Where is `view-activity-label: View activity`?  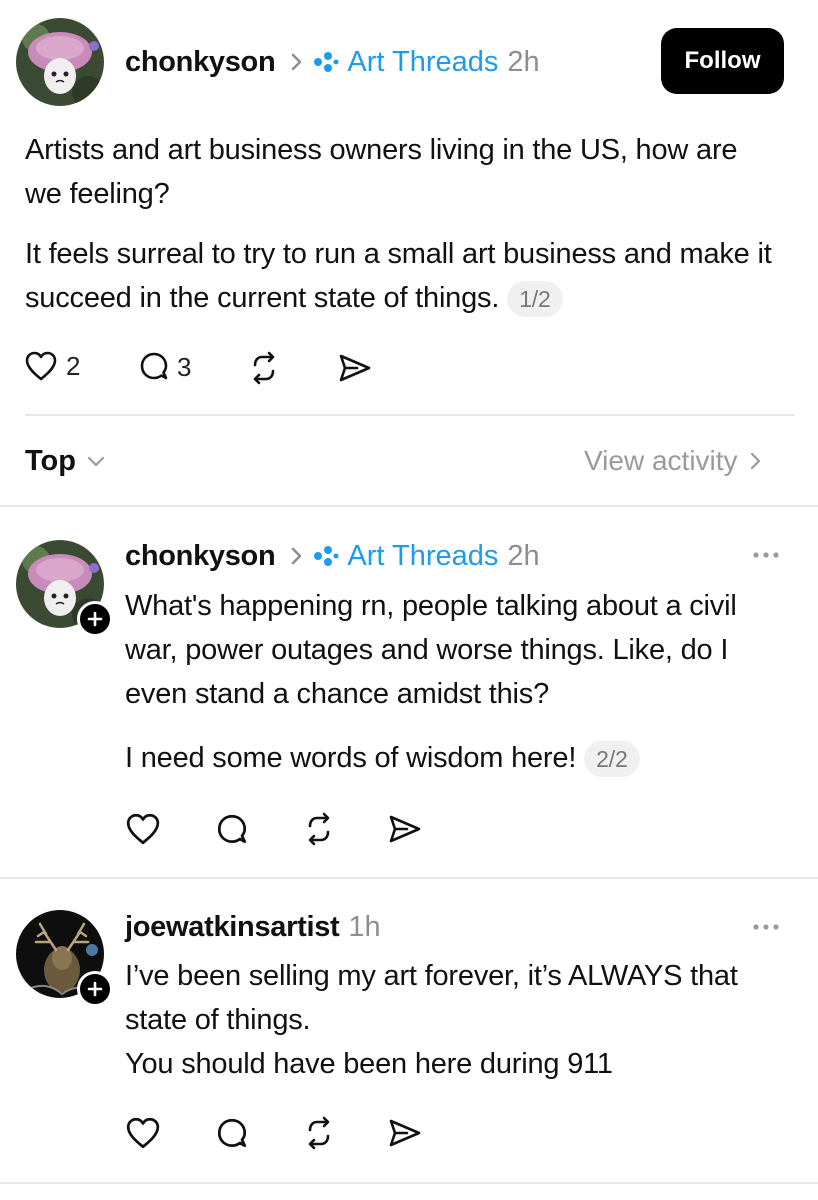 view-activity-label: View activity is located at coordinates (661, 460).